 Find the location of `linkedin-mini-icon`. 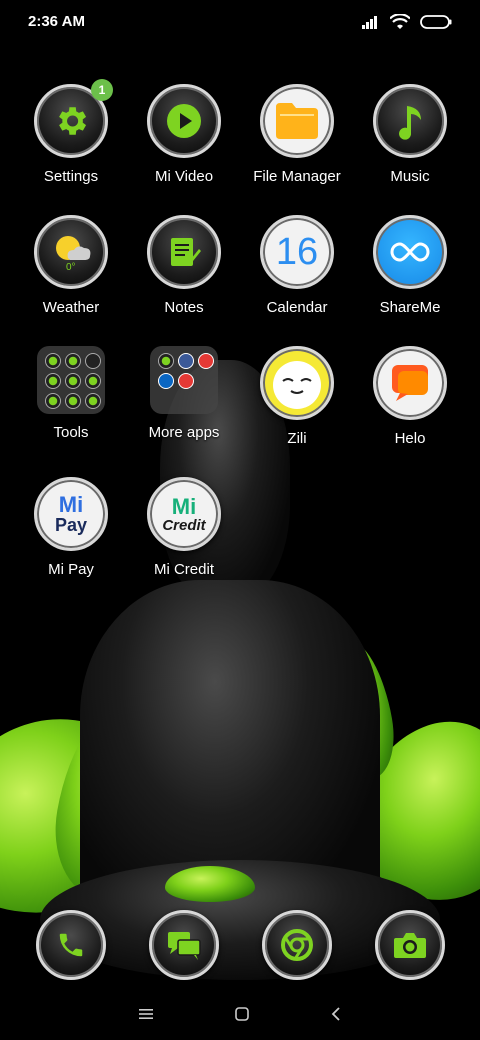

linkedin-mini-icon is located at coordinates (166, 381).